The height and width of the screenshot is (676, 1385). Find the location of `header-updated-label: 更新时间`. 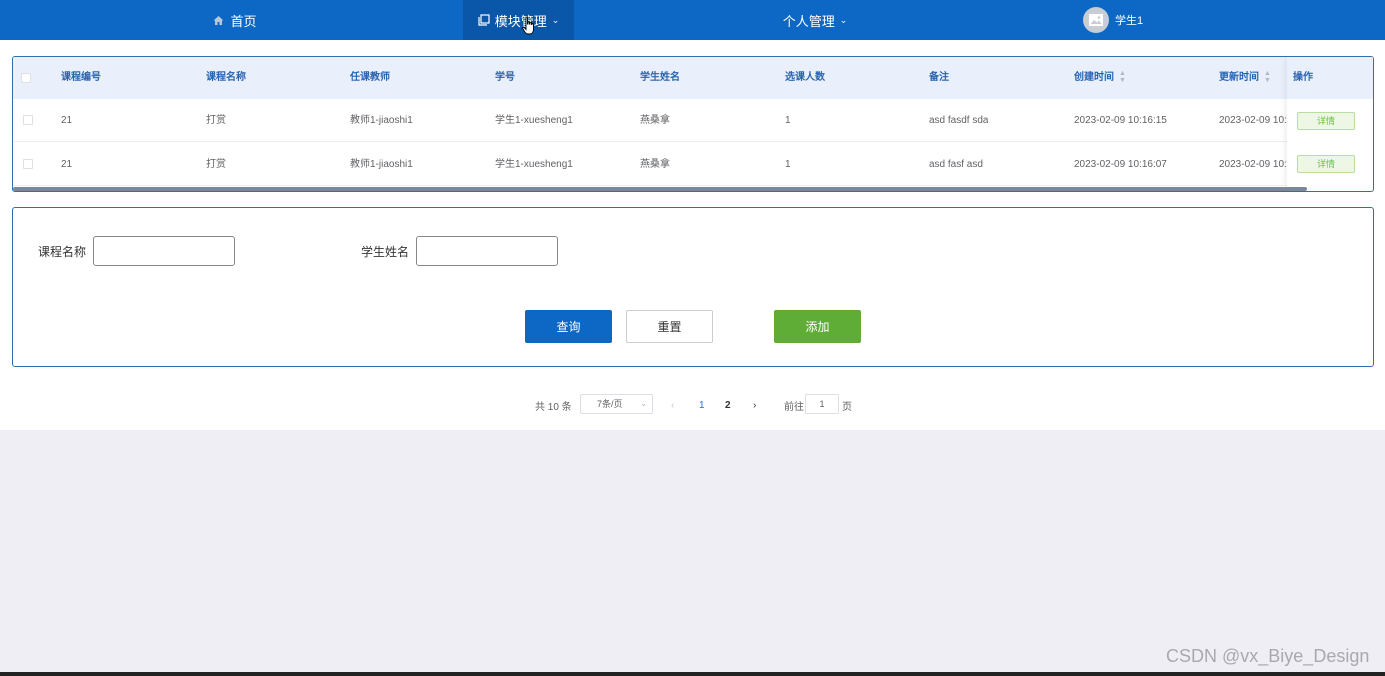

header-updated-label: 更新时间 is located at coordinates (1239, 77).